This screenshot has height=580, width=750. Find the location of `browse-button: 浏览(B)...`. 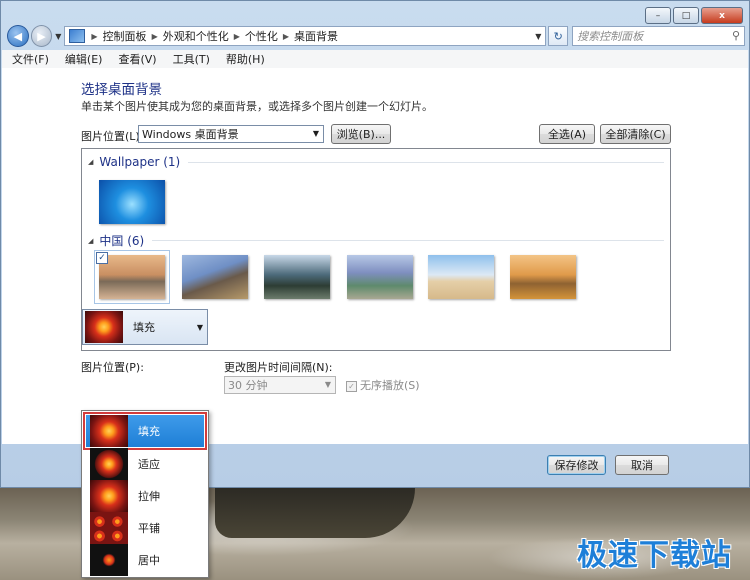

browse-button: 浏览(B)... is located at coordinates (361, 134).